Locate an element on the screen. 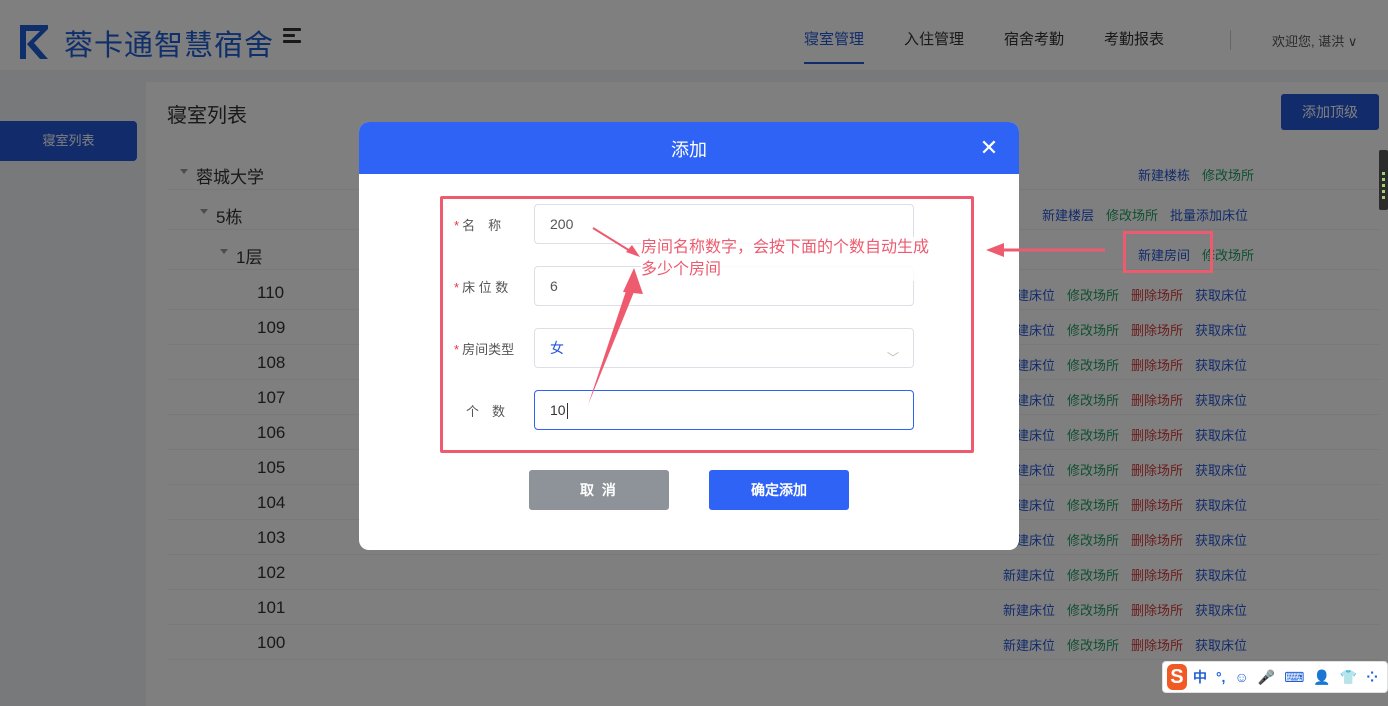 The image size is (1388, 706). dialog-title: 添加 is located at coordinates (689, 150).